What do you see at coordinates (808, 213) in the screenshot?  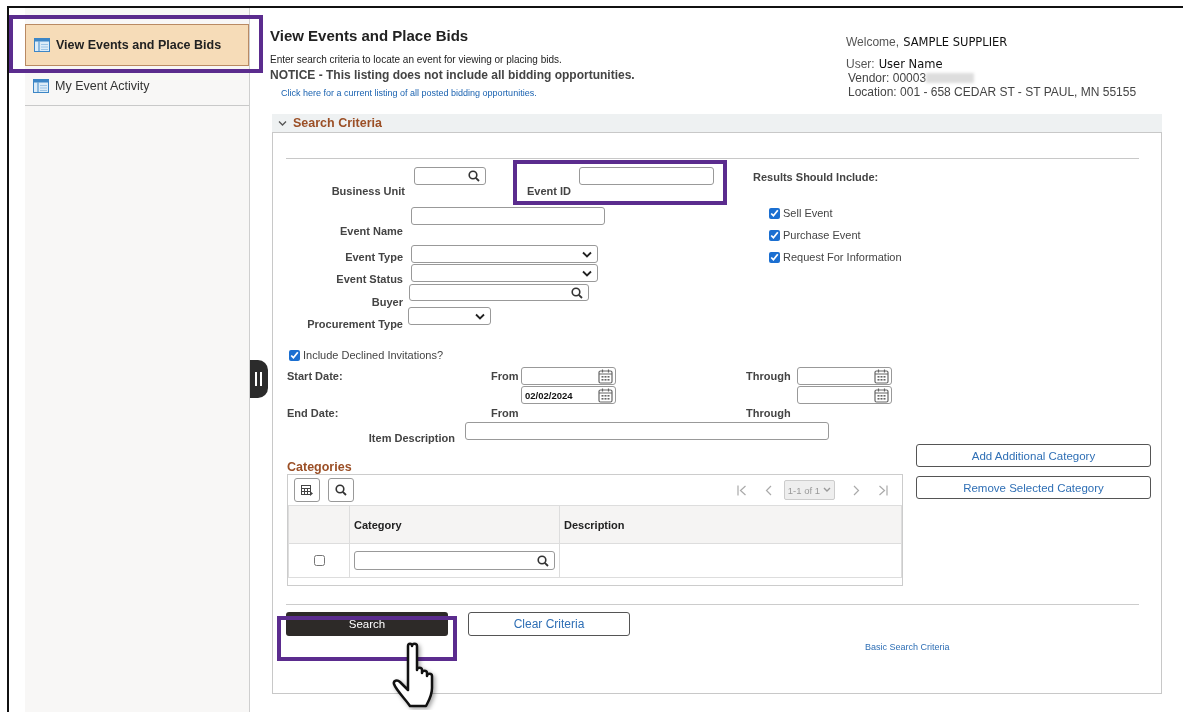 I see `option-label: Sell Event` at bounding box center [808, 213].